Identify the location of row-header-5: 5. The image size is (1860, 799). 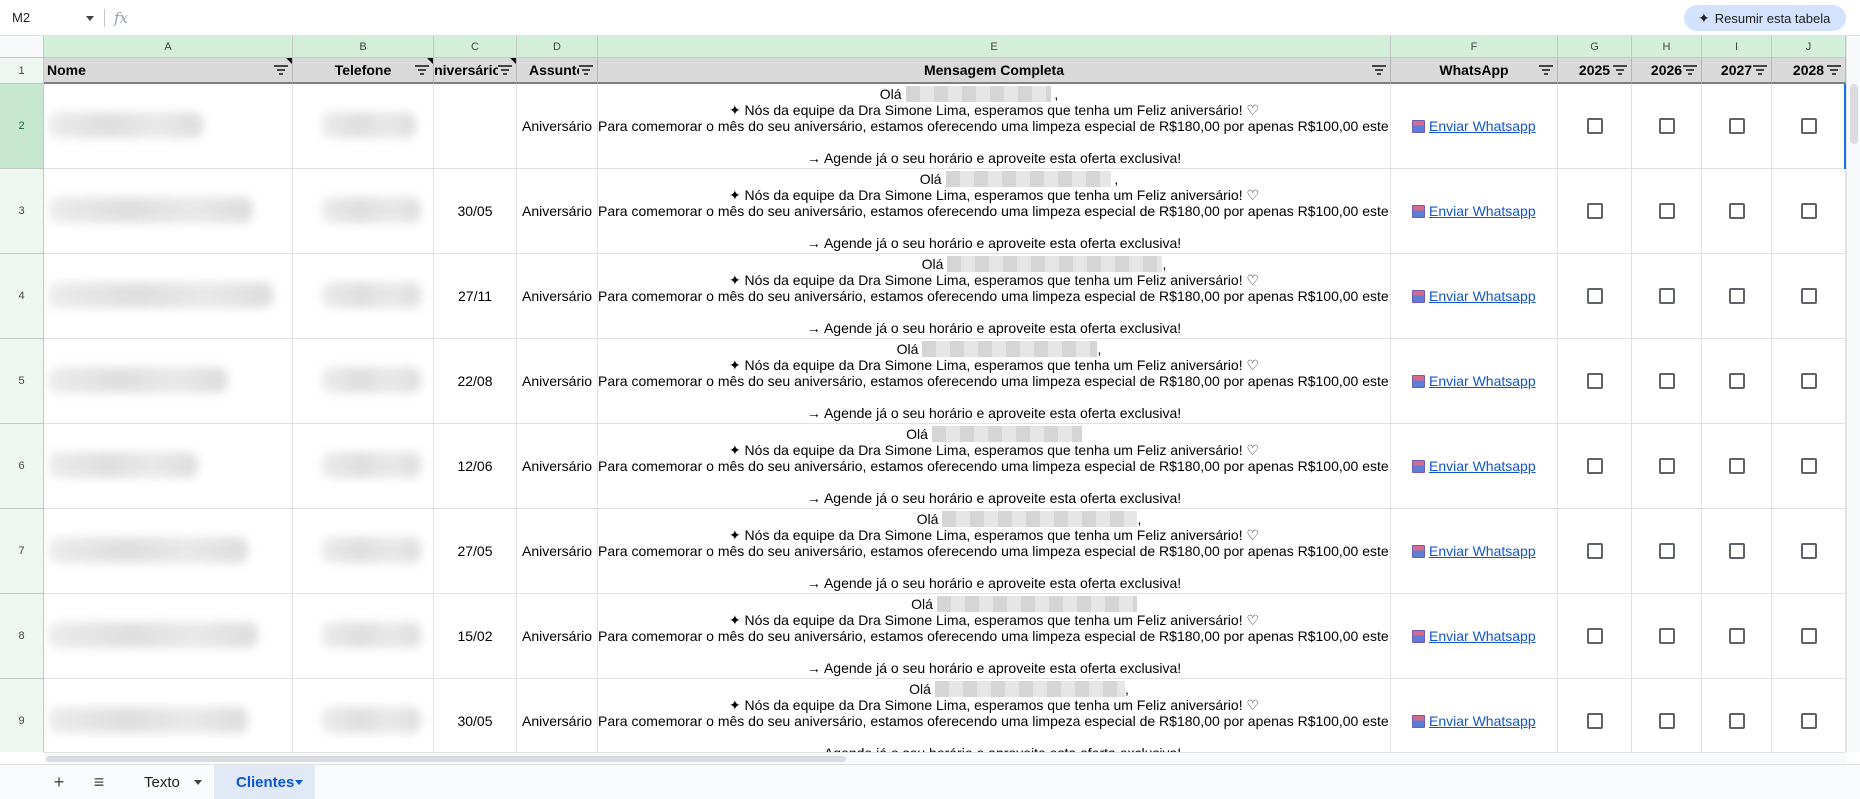
(22, 381).